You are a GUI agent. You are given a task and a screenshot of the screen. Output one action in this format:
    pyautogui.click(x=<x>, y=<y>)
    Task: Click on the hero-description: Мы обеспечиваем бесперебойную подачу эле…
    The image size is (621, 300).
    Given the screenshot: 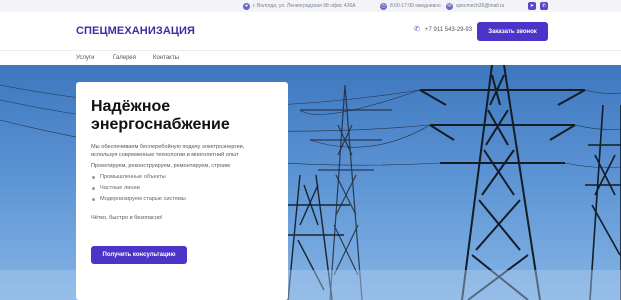 What is the action you would take?
    pyautogui.click(x=168, y=151)
    